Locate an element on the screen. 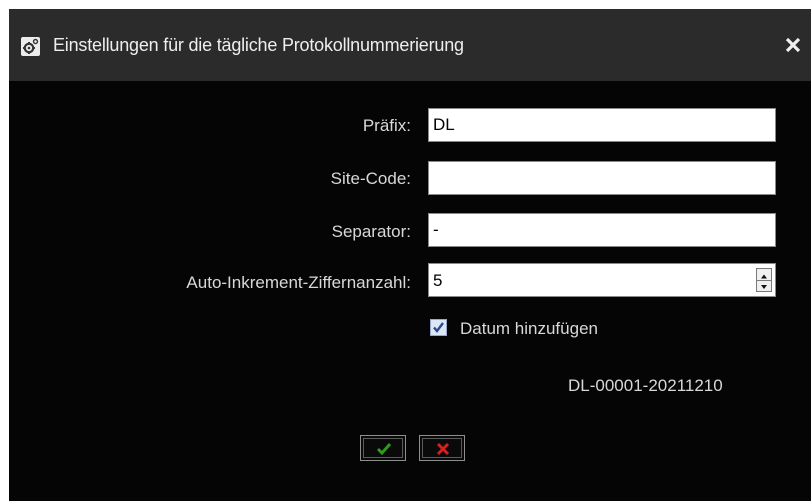 The height and width of the screenshot is (501, 811). digits-label: Auto-Inkrement-Ziffernanzahl: is located at coordinates (298, 282).